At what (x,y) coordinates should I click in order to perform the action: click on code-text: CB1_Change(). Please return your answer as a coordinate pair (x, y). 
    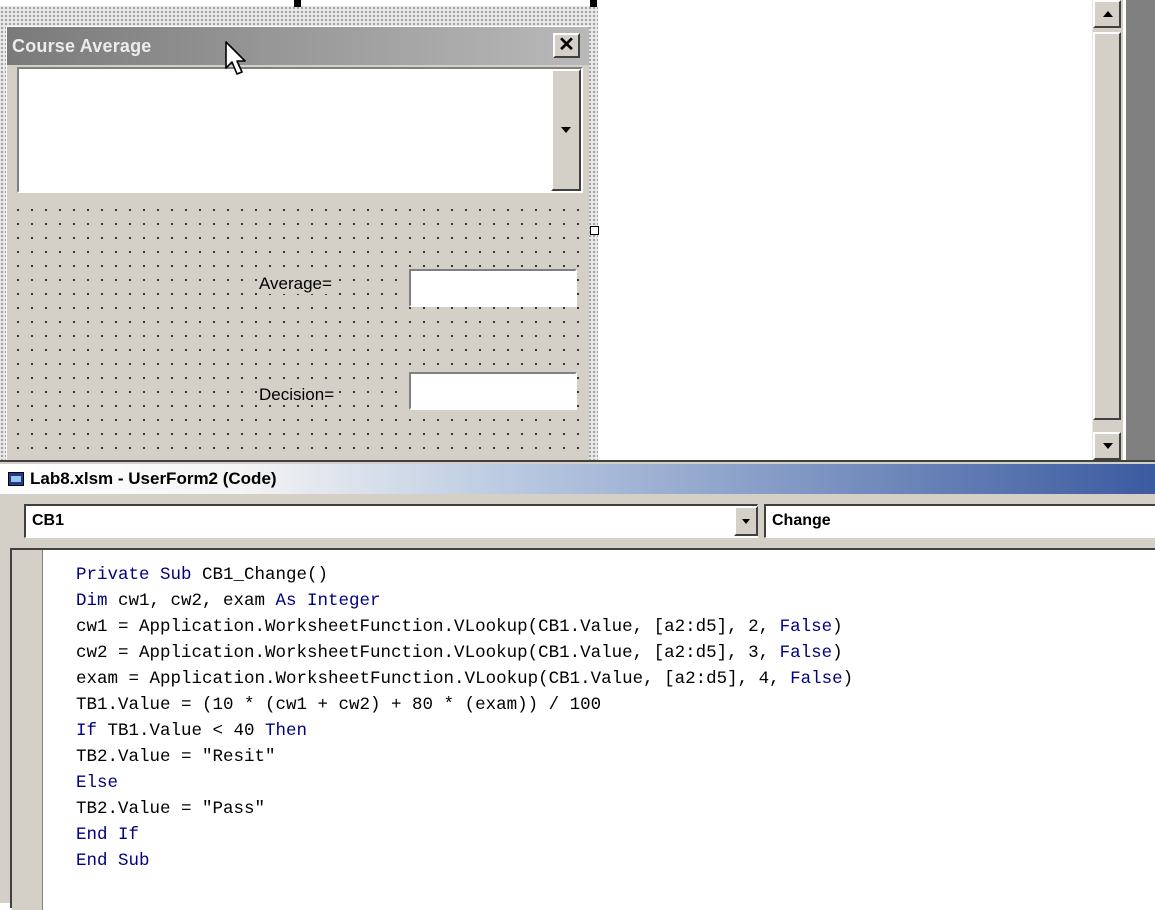
    Looking at the image, I should click on (265, 575).